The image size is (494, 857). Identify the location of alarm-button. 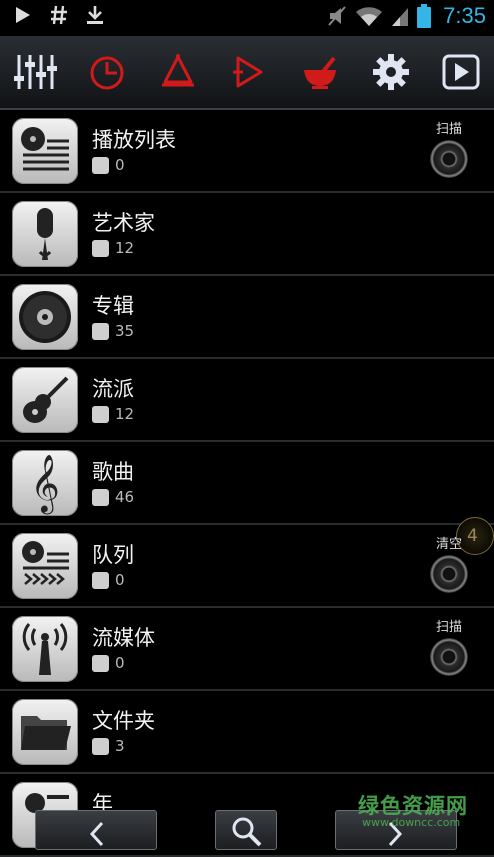
(178, 72).